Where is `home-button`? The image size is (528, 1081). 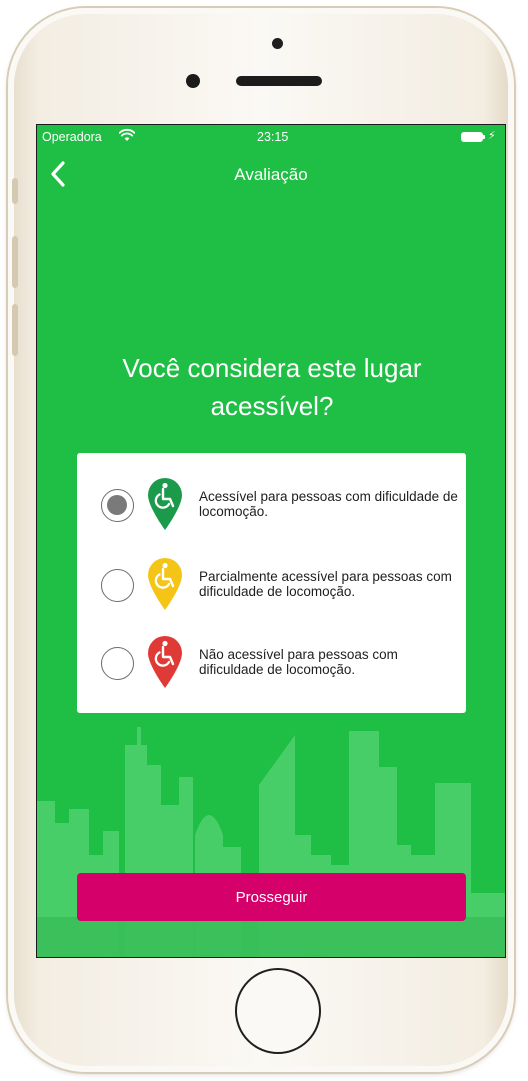
home-button is located at coordinates (278, 1011).